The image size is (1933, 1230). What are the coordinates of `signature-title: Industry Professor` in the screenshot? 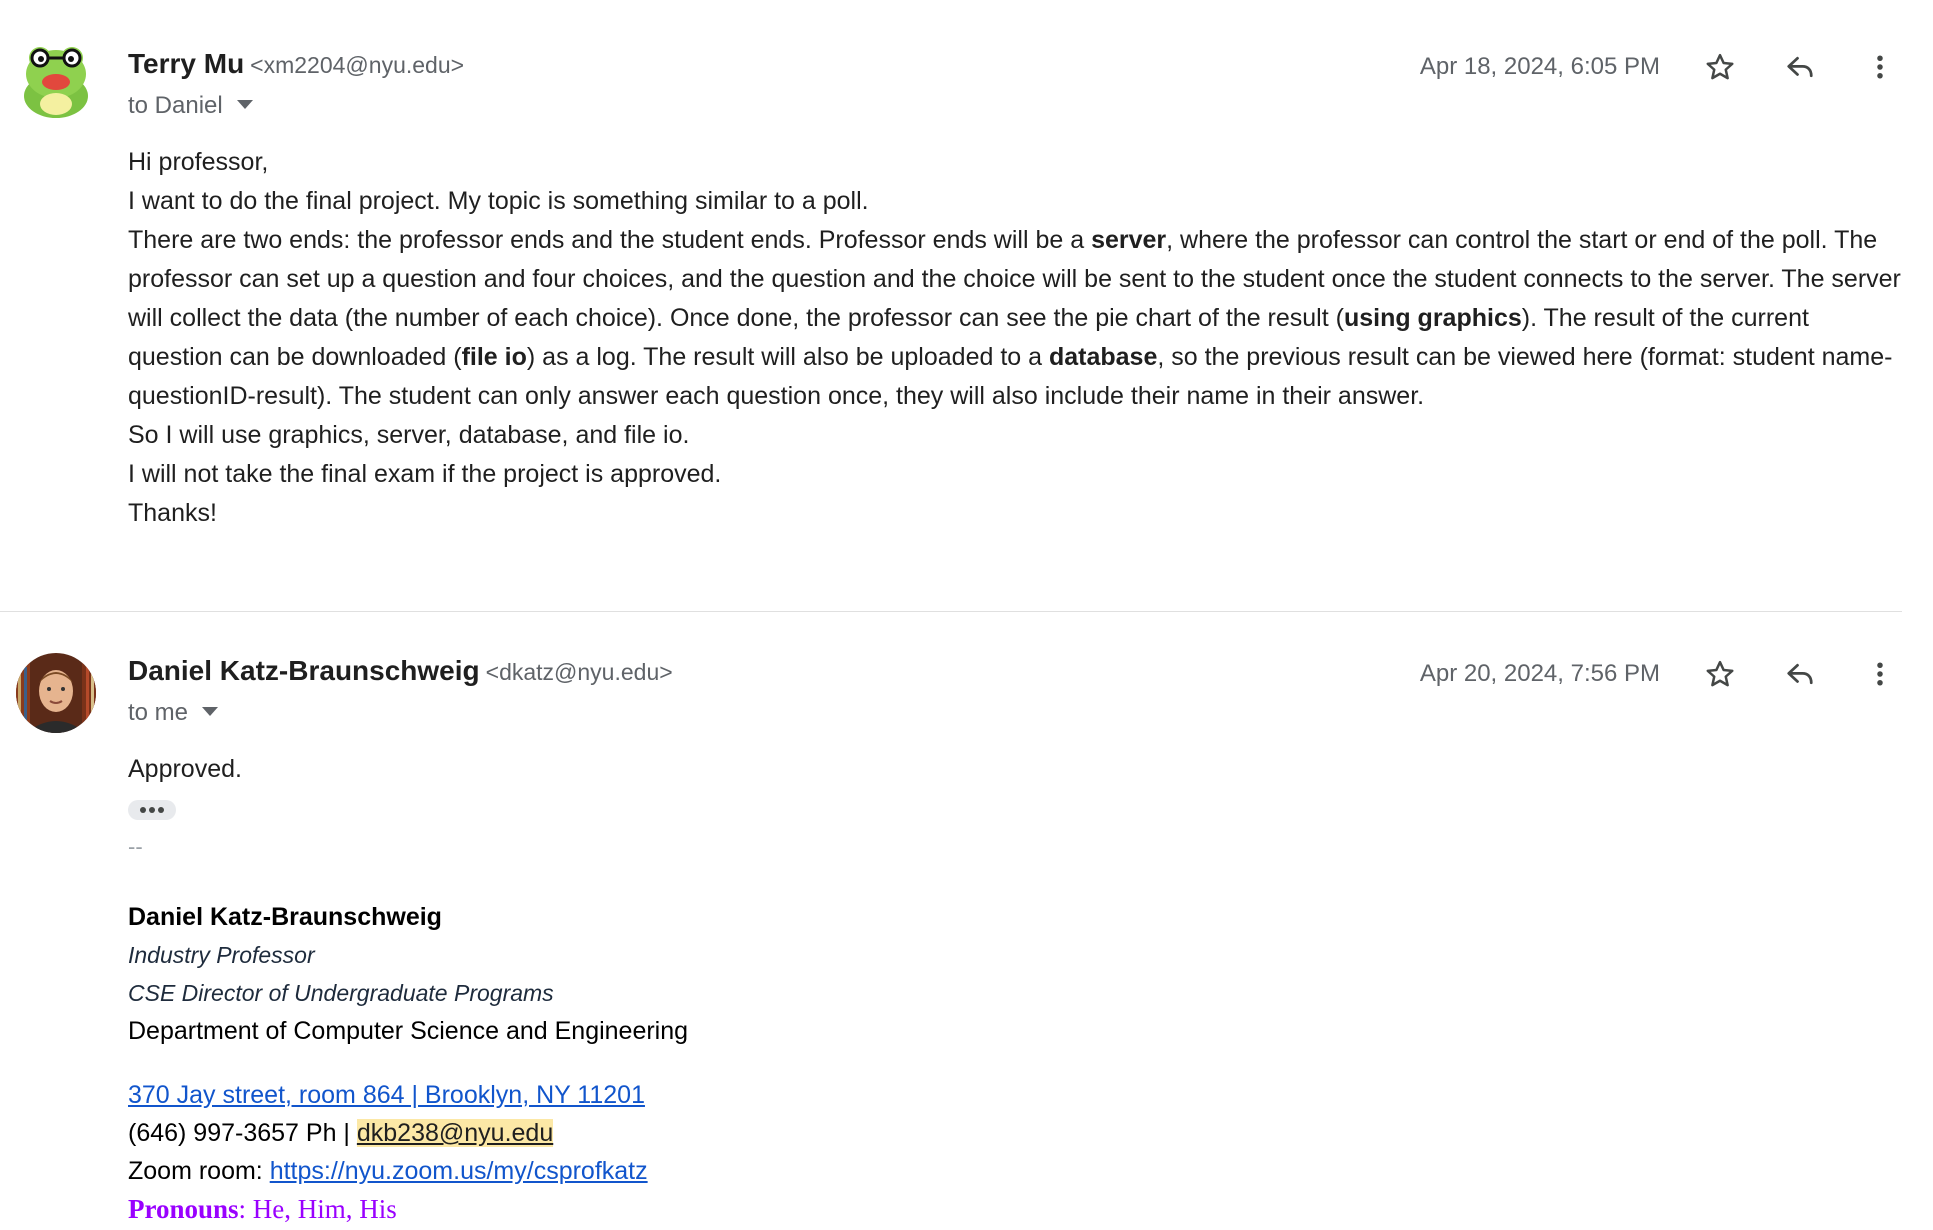 It's located at (221, 955).